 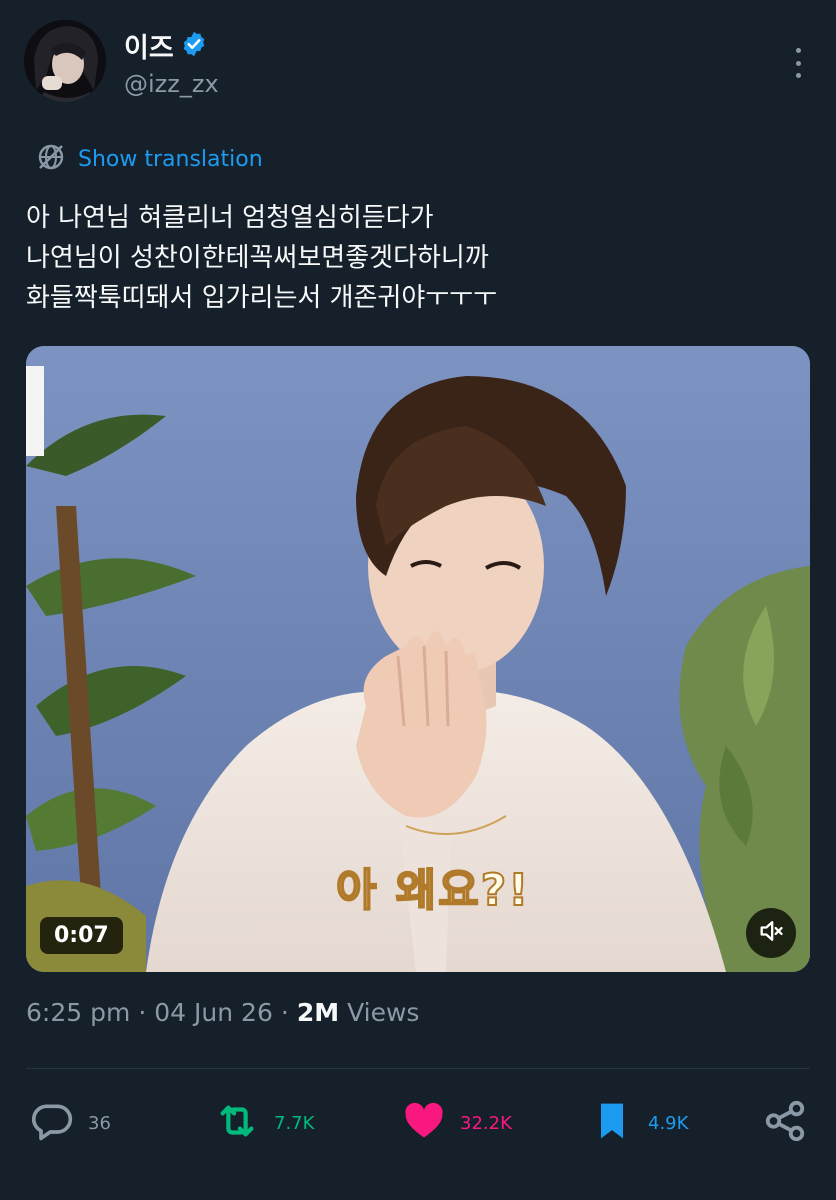 What do you see at coordinates (486, 1123) in the screenshot?
I see `like-count: 32.2K` at bounding box center [486, 1123].